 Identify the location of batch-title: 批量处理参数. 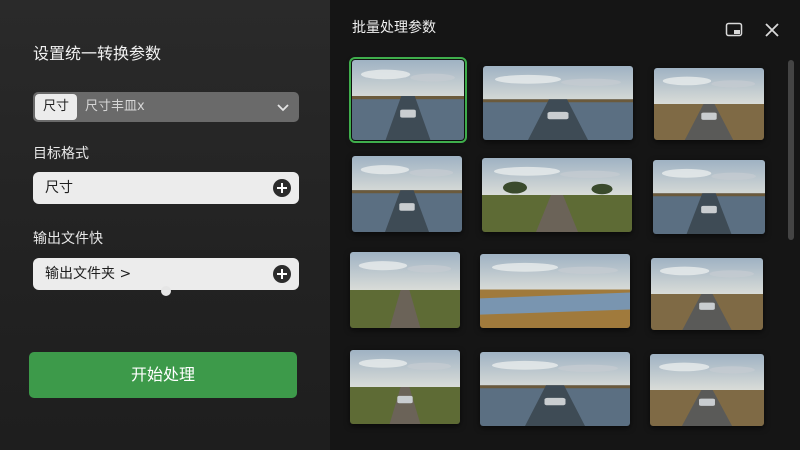
(394, 28).